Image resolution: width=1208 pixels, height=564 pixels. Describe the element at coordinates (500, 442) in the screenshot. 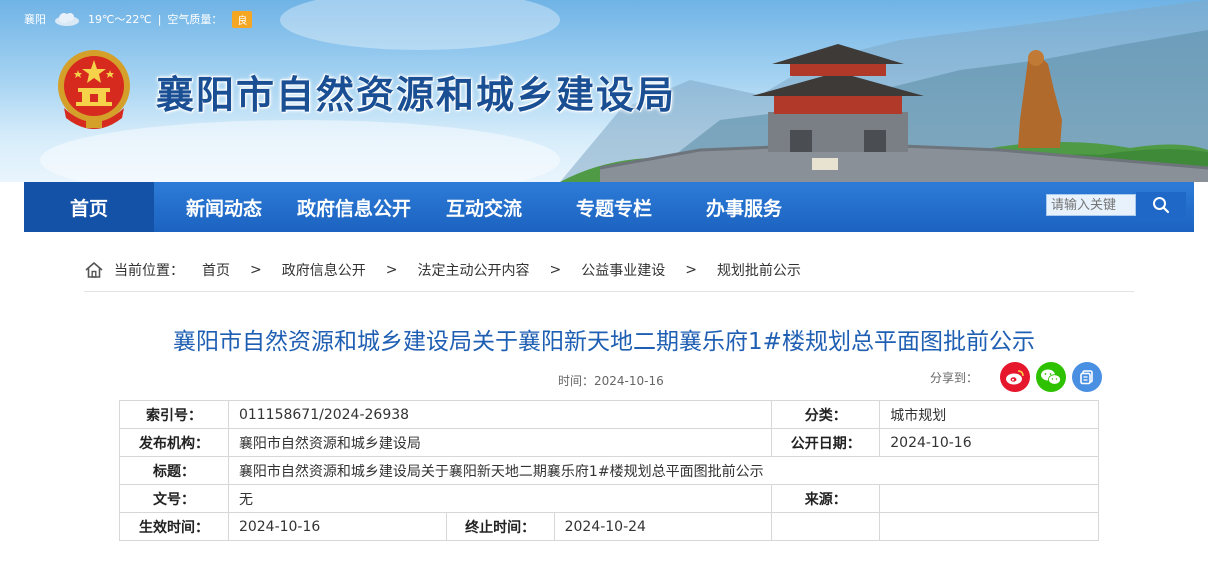

I see `publisher-value: 襄阳市自然资源和城乡建设局` at that location.